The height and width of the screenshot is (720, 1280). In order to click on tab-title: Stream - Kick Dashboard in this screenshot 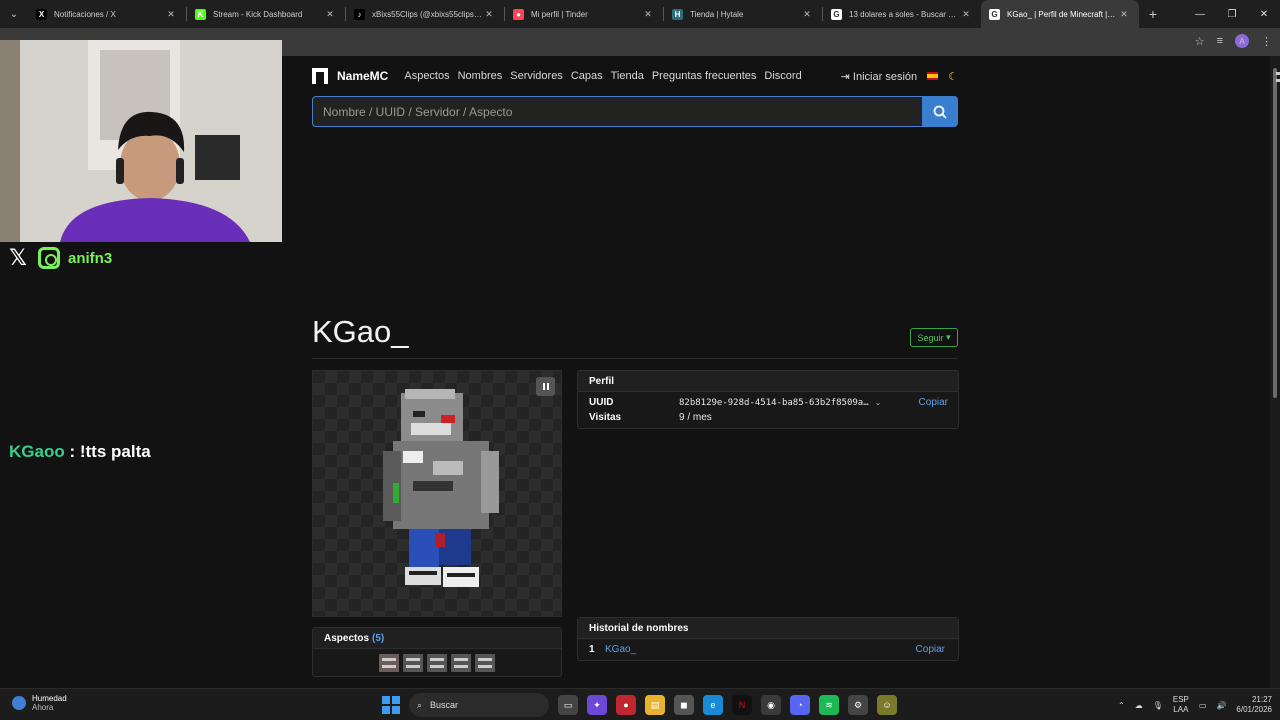, I will do `click(258, 14)`.